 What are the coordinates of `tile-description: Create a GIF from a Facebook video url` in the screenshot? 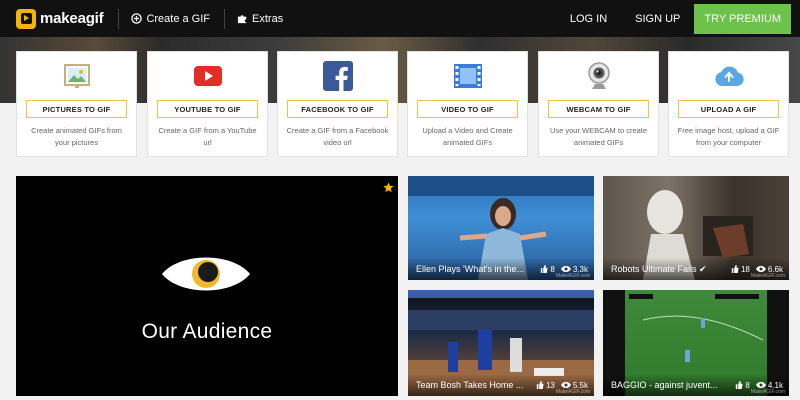 It's located at (337, 136).